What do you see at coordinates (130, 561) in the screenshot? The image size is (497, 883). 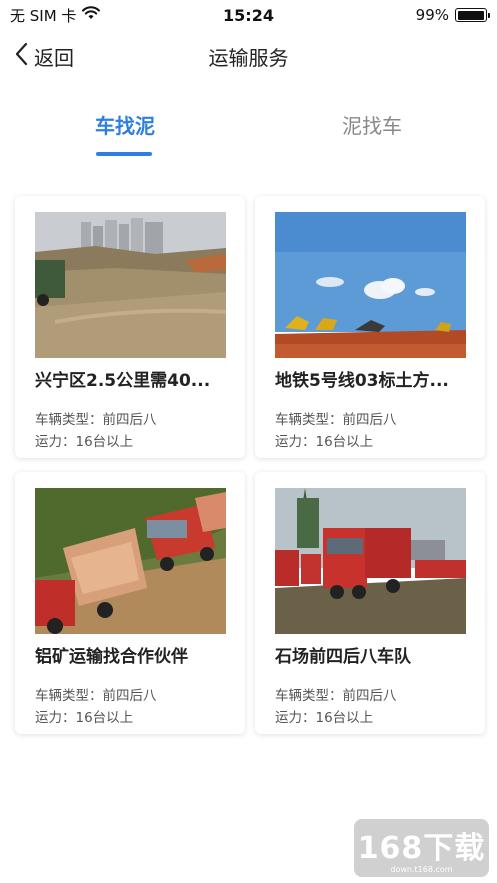 I see `card-image-trucks-hillside` at bounding box center [130, 561].